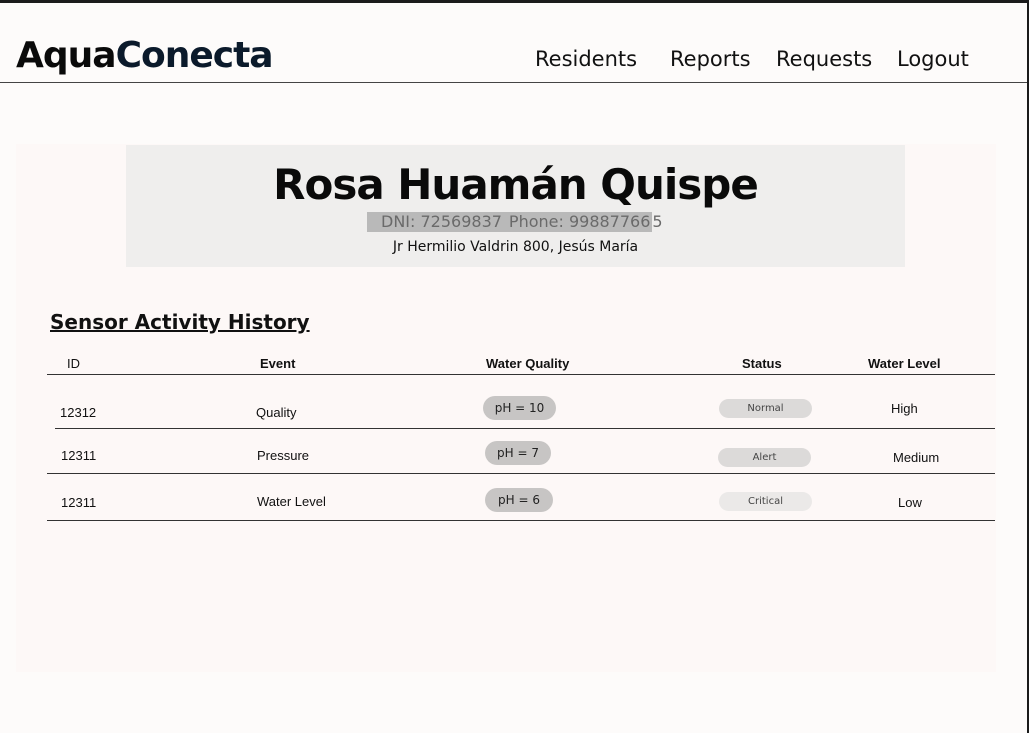  What do you see at coordinates (765, 408) in the screenshot?
I see `row-status-badge: Normal` at bounding box center [765, 408].